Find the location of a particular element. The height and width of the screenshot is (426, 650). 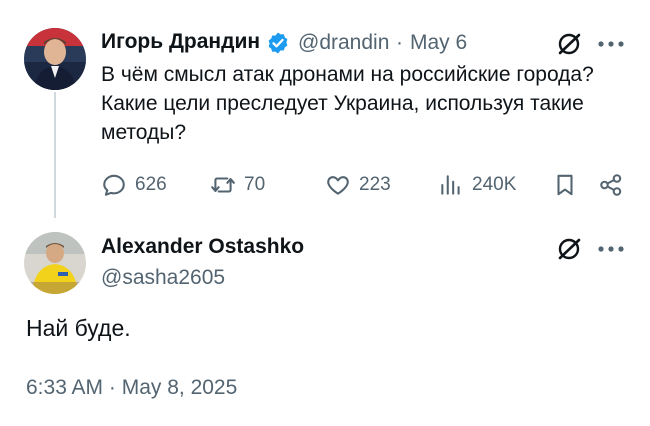

author-name: Игорь Драндин is located at coordinates (180, 42).